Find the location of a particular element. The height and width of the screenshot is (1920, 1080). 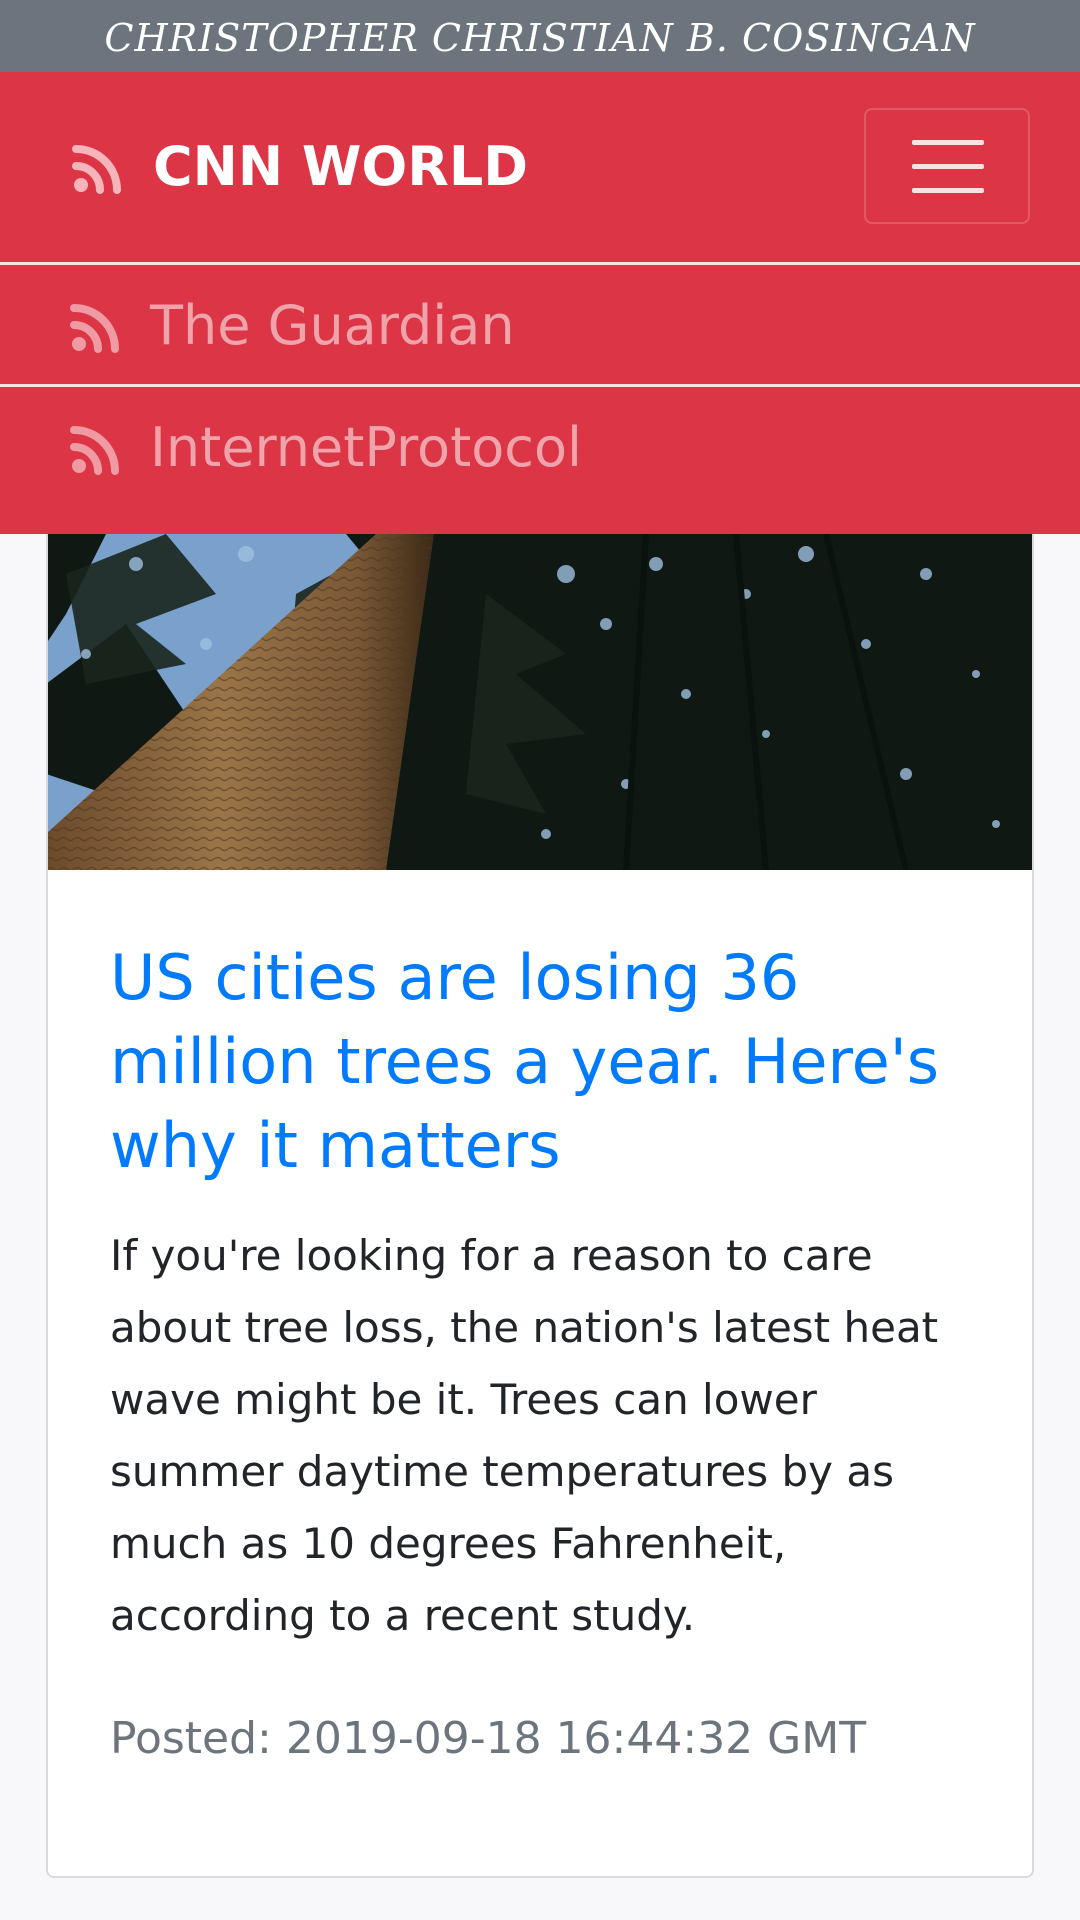

navbar-brand-row: CNN WORLD is located at coordinates (540, 167).